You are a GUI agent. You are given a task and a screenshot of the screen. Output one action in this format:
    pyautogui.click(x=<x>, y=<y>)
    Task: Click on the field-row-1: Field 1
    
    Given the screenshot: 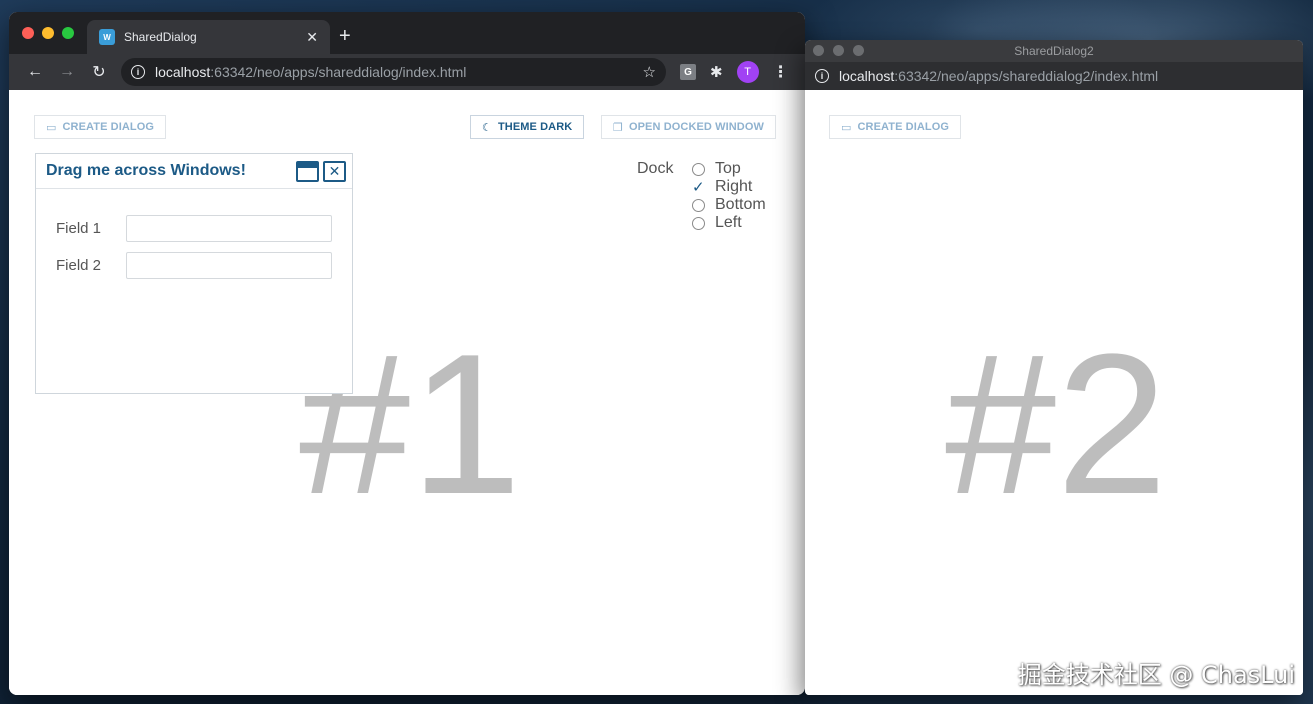 What is the action you would take?
    pyautogui.click(x=194, y=228)
    